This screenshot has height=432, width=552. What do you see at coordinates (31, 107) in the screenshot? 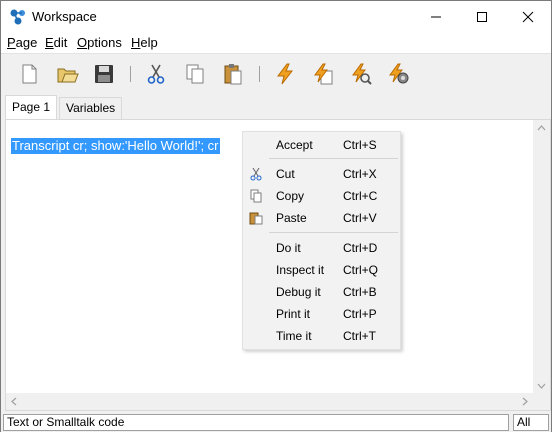
I see `tab-page-1: Page 1` at bounding box center [31, 107].